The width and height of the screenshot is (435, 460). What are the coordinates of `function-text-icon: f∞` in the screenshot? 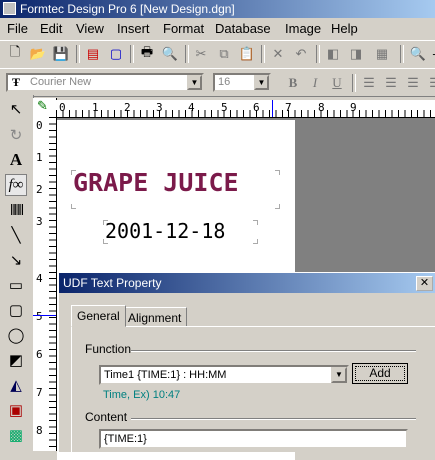 It's located at (16, 185).